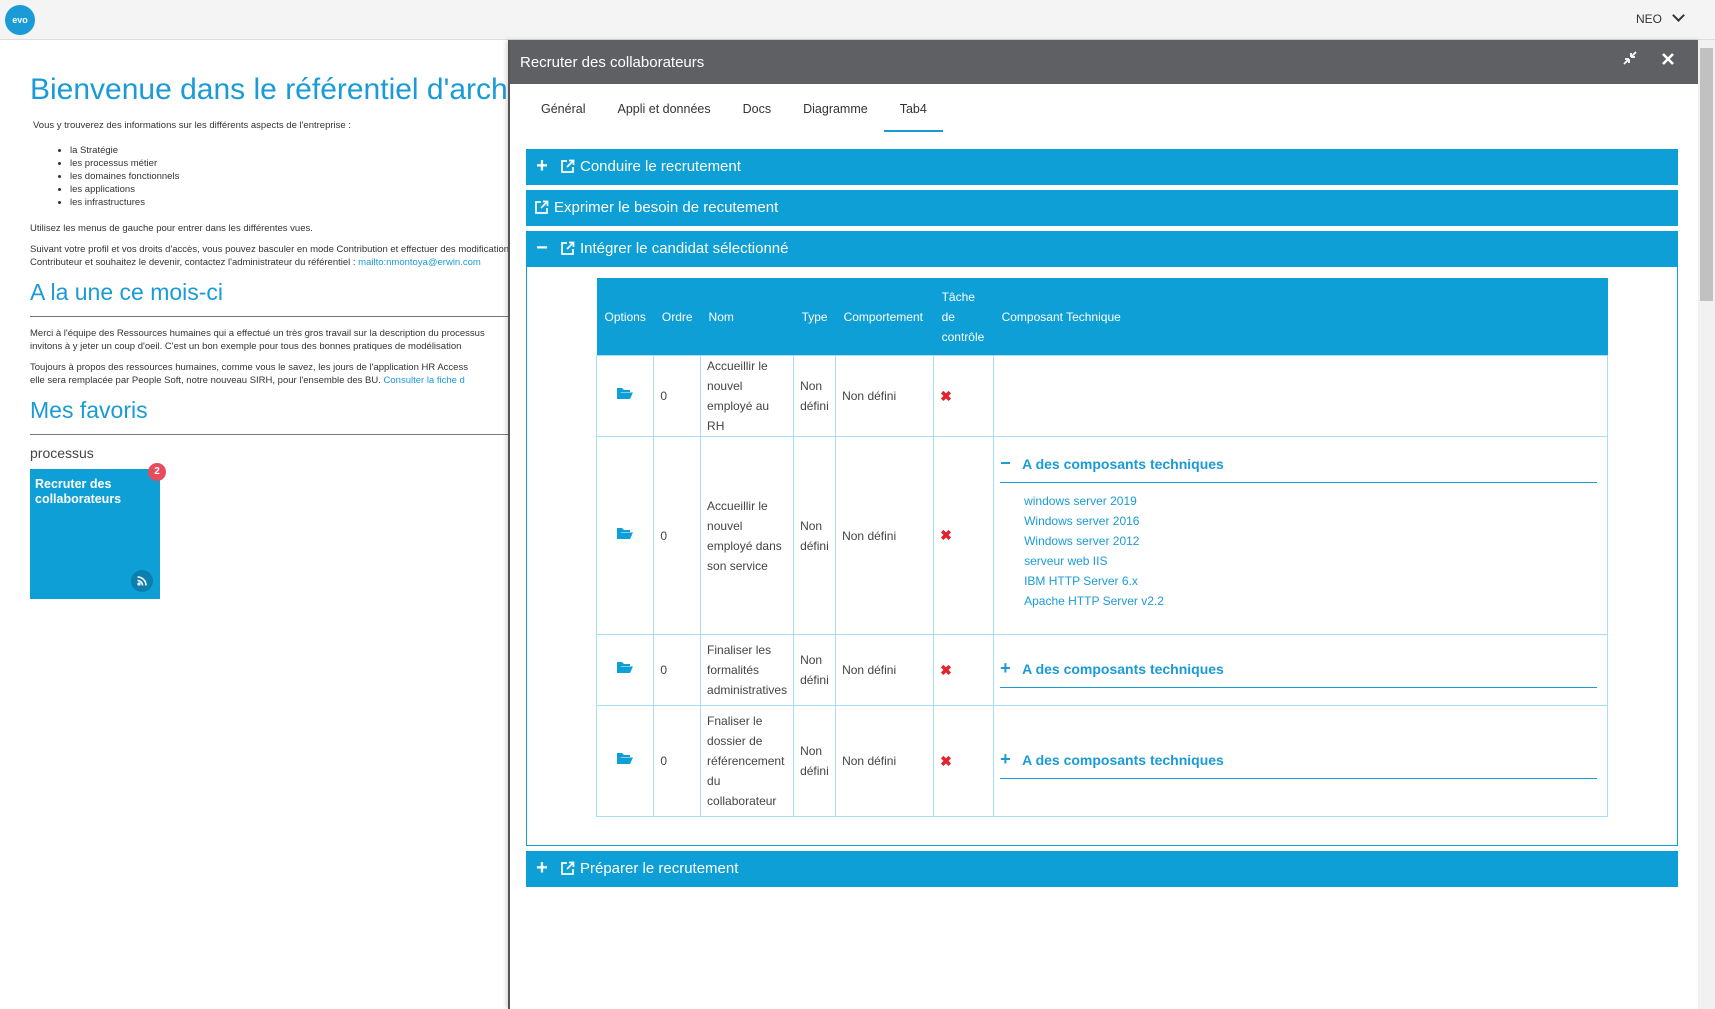 The width and height of the screenshot is (1715, 1009). I want to click on tab-general: Général, so click(563, 110).